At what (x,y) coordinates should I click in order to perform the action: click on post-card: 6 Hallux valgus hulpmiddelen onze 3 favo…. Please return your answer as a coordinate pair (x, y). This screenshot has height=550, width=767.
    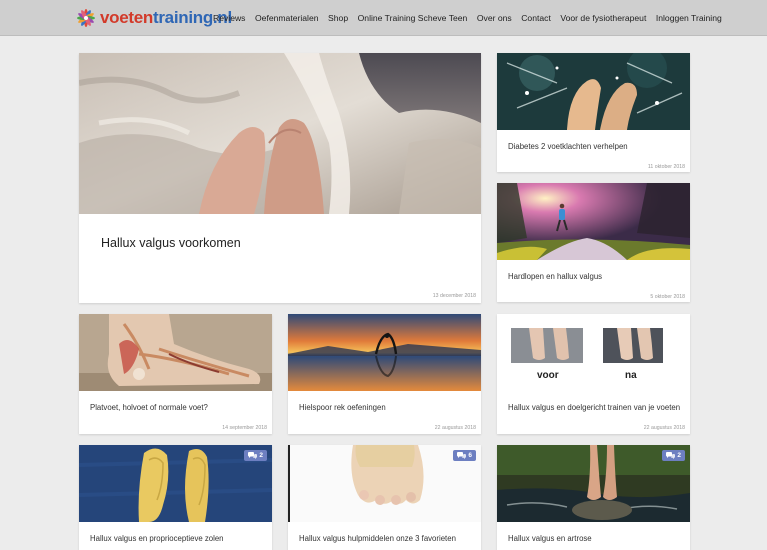
    Looking at the image, I should click on (384, 497).